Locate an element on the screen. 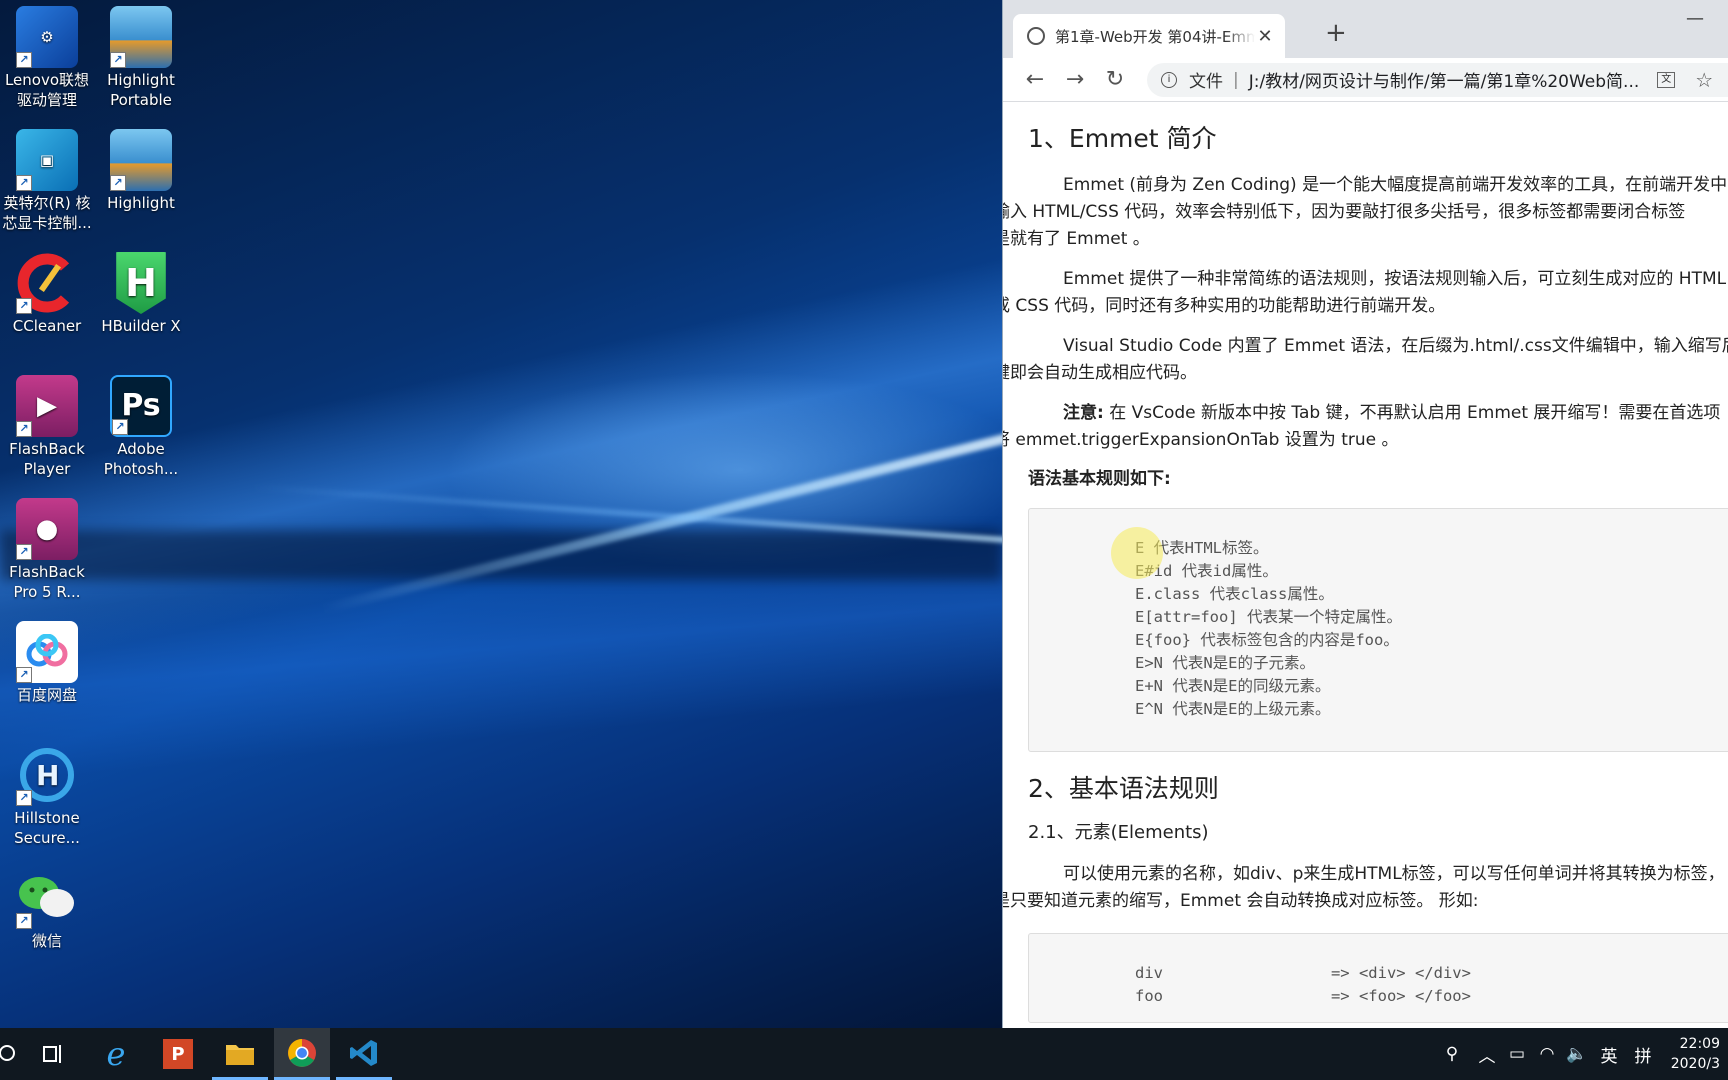 This screenshot has height=1080, width=1728. new-tab-button: + is located at coordinates (1336, 33).